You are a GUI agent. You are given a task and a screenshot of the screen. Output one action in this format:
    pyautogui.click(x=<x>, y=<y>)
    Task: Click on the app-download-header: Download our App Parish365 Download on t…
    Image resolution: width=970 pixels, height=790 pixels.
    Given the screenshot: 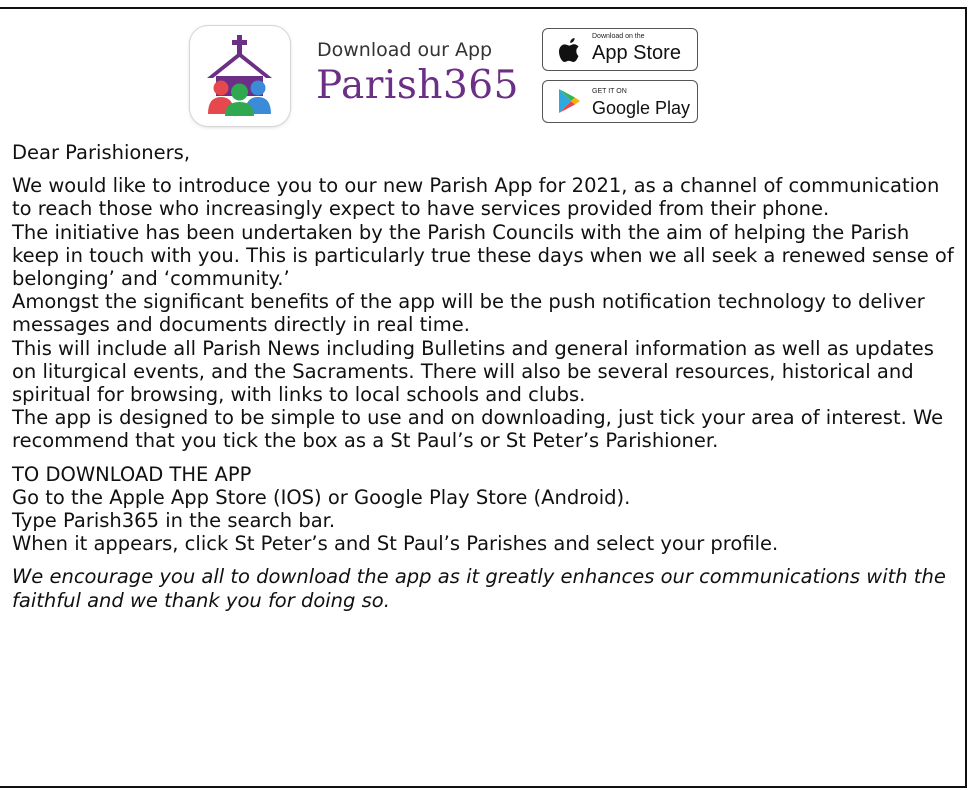 What is the action you would take?
    pyautogui.click(x=450, y=76)
    